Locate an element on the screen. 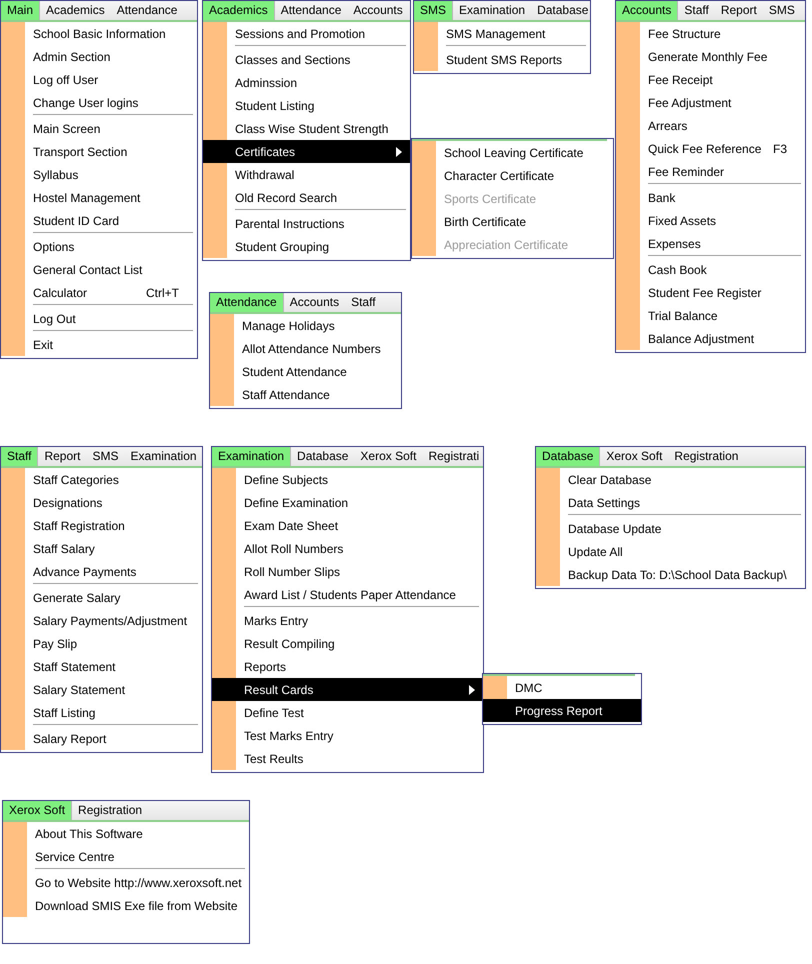  menu-item: Arrears is located at coordinates (710, 125).